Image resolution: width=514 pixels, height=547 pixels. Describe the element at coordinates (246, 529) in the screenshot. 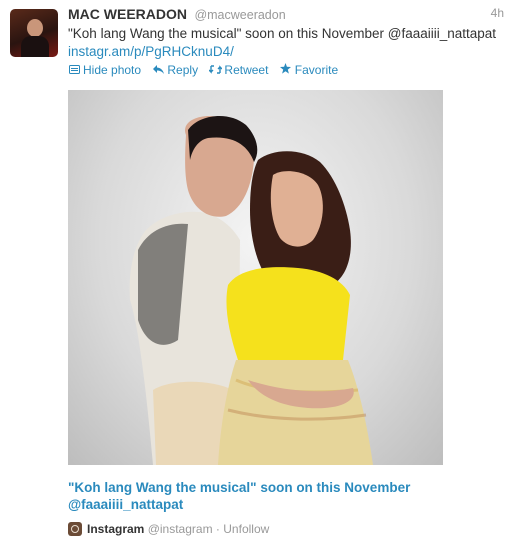

I see `unfollow-button: Unfollow` at that location.